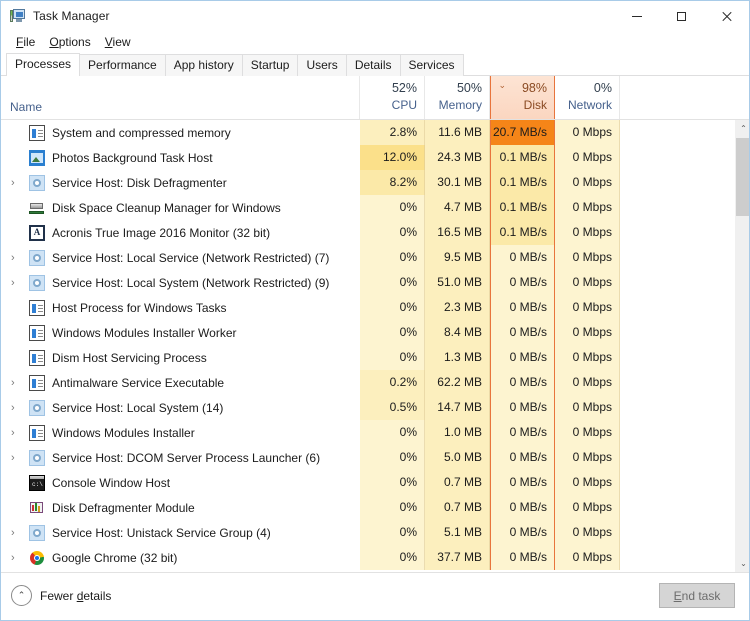 This screenshot has width=750, height=621. What do you see at coordinates (25, 42) in the screenshot?
I see `menu-item-file: File` at bounding box center [25, 42].